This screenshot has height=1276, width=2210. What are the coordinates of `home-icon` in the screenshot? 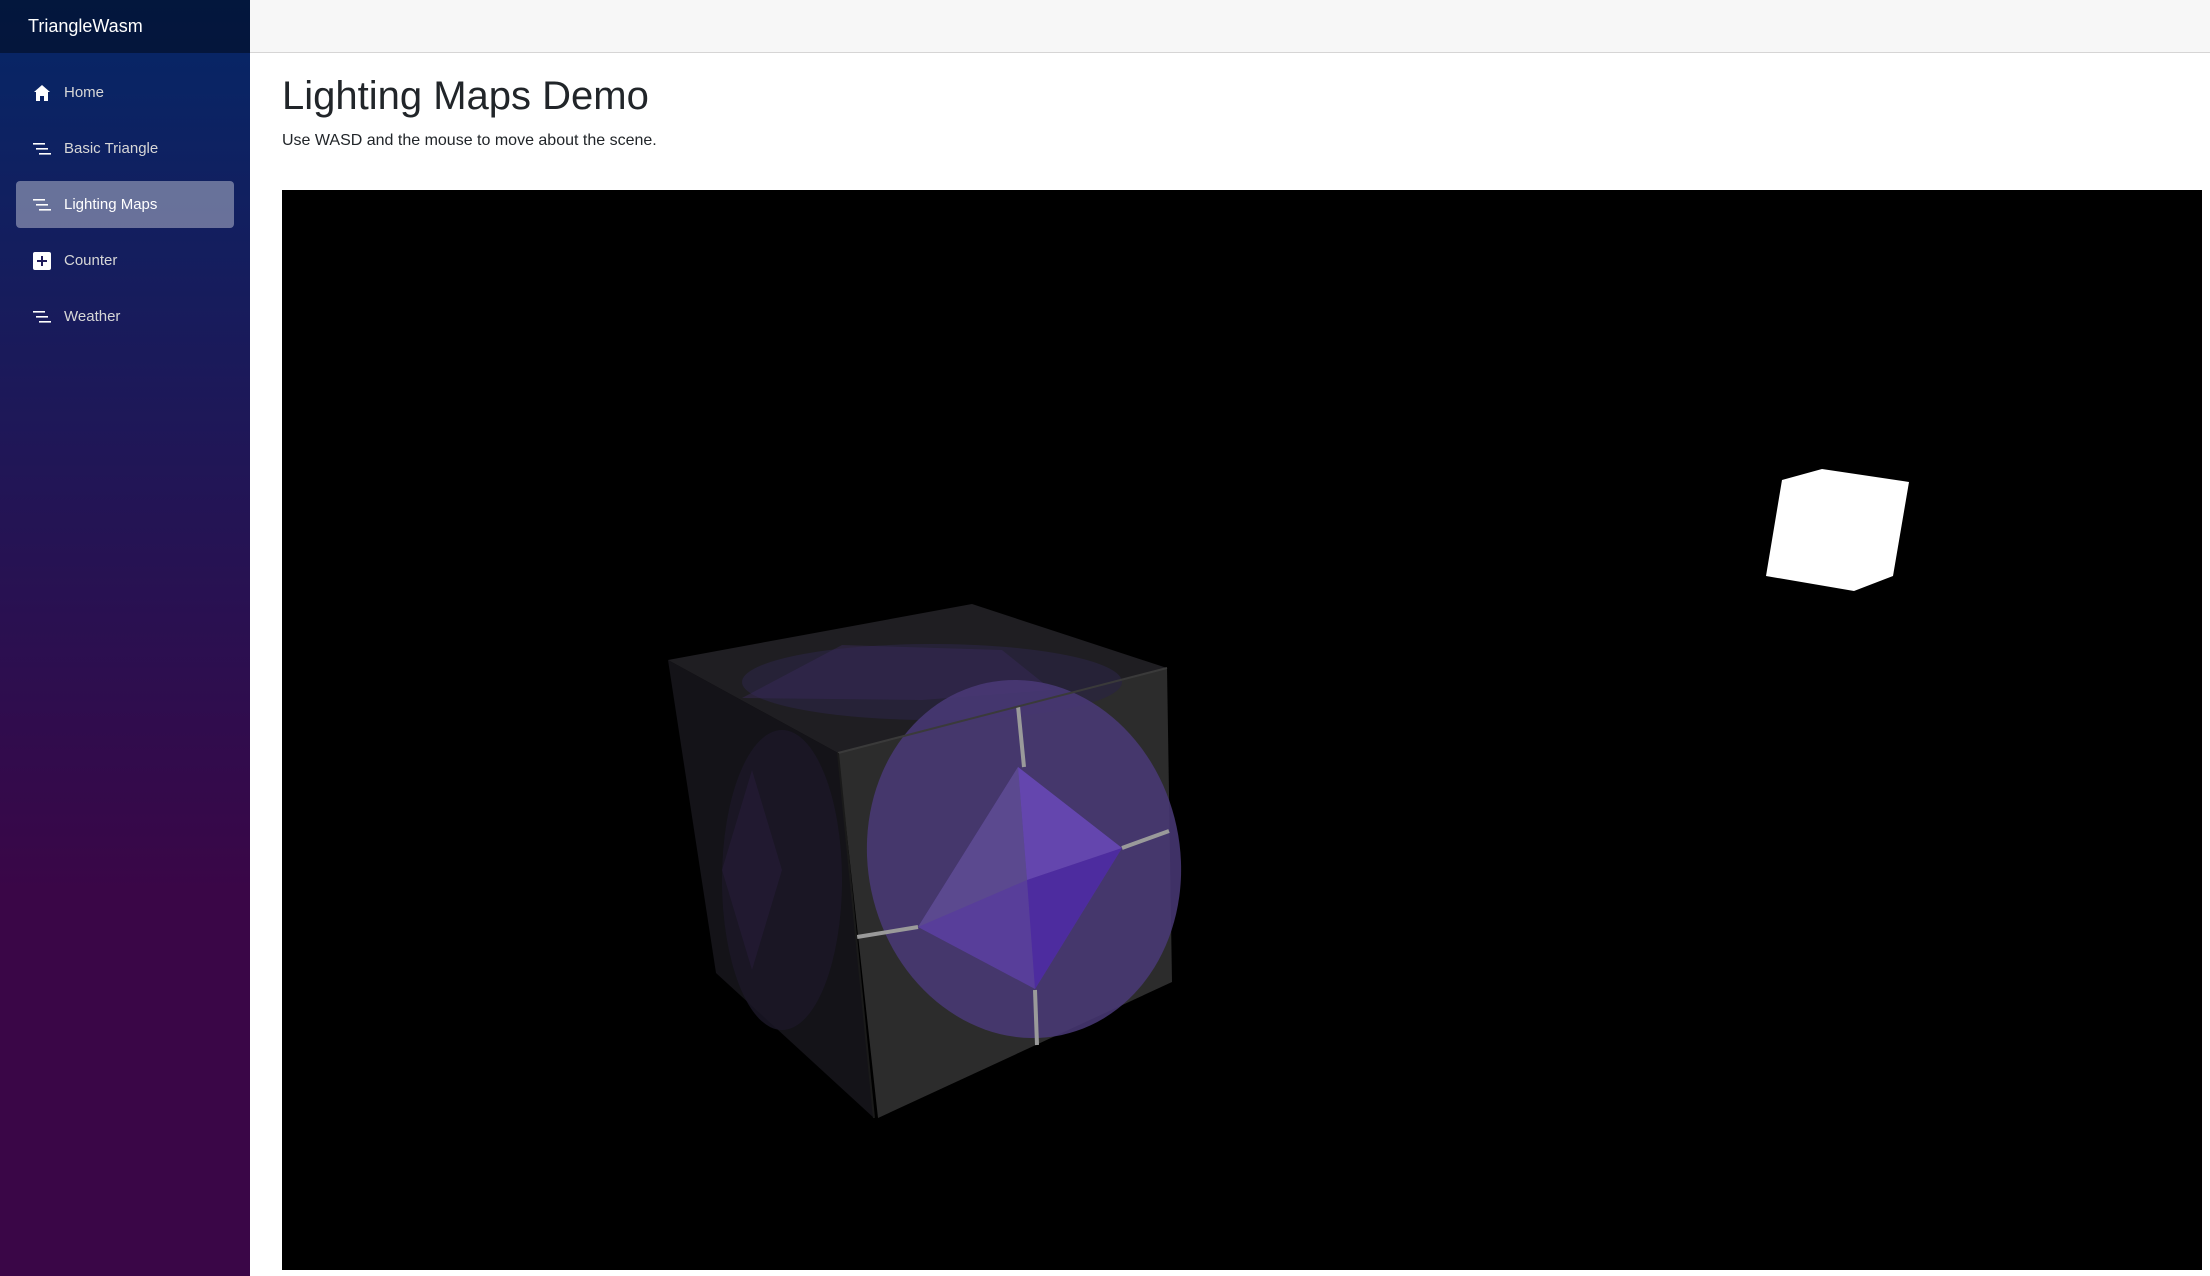 It's located at (42, 93).